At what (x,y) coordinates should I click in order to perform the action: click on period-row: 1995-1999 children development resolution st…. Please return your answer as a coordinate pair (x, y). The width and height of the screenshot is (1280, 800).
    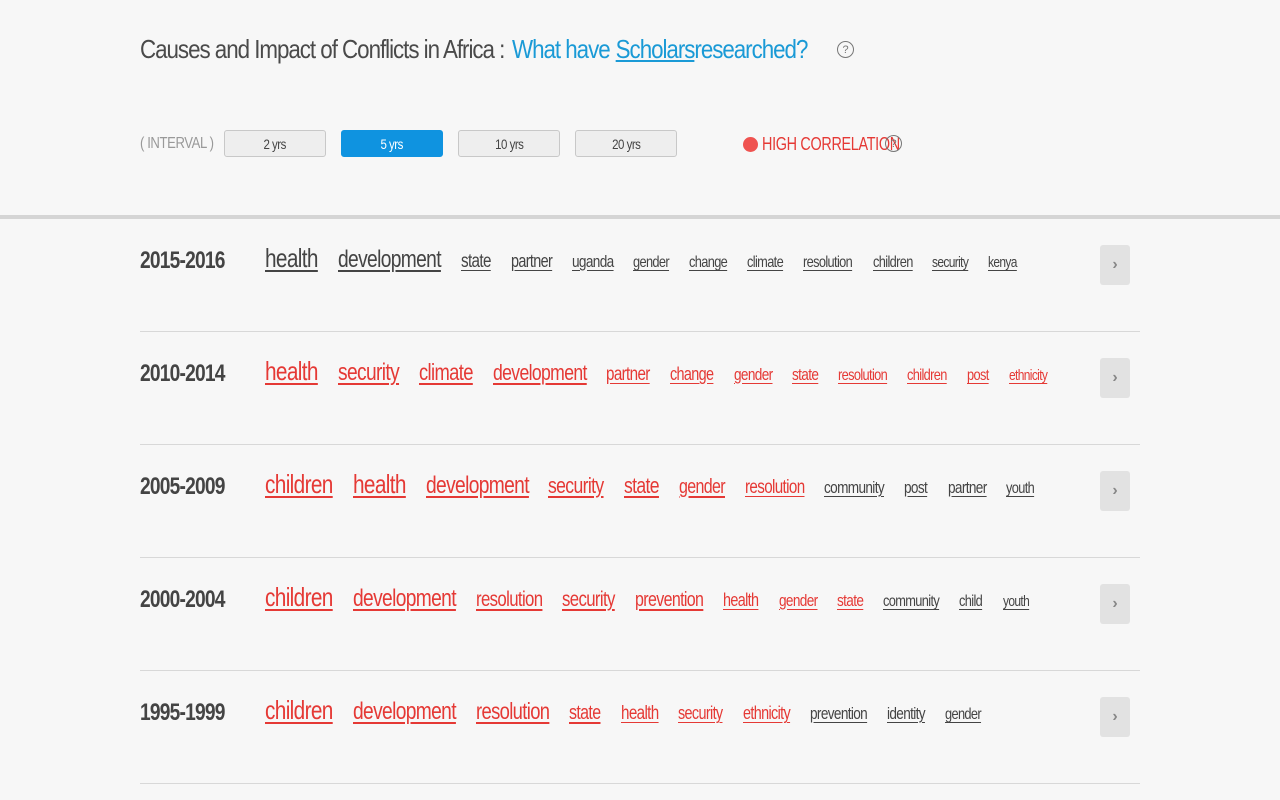
    Looking at the image, I should click on (640, 727).